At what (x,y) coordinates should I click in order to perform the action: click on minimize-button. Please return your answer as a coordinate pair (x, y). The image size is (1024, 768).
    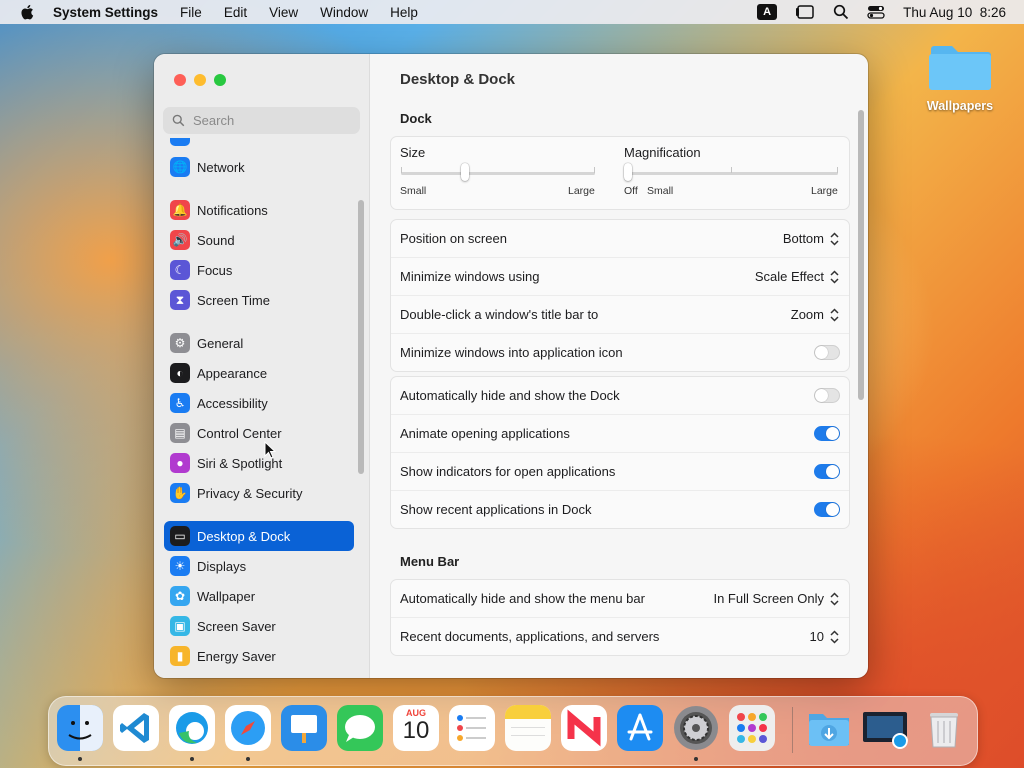
    Looking at the image, I should click on (200, 80).